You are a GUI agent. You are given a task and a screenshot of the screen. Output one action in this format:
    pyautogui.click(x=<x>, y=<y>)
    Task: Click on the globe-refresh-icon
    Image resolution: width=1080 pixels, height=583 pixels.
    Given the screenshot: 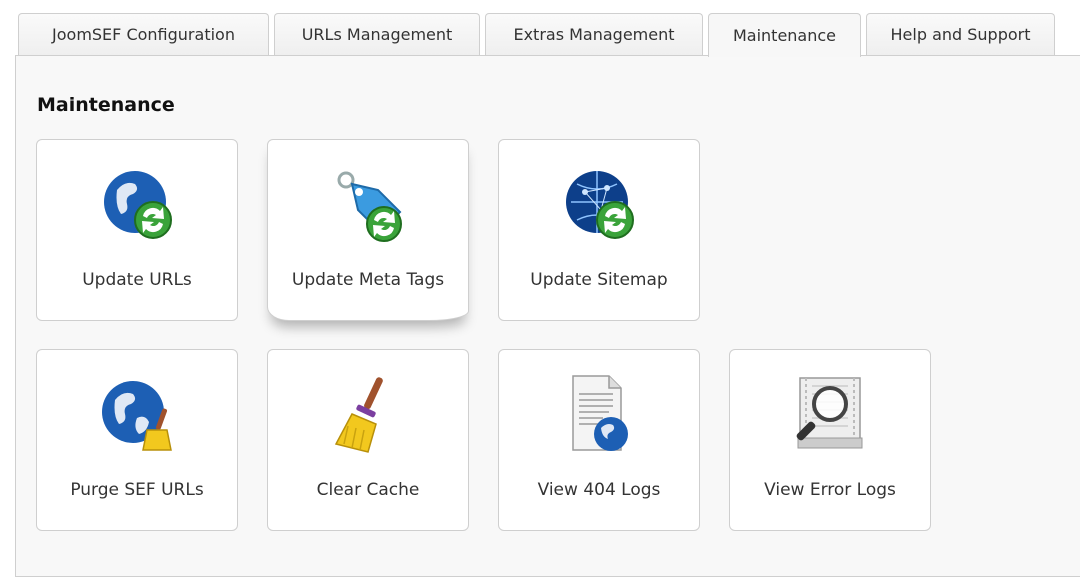 What is the action you would take?
    pyautogui.click(x=138, y=205)
    